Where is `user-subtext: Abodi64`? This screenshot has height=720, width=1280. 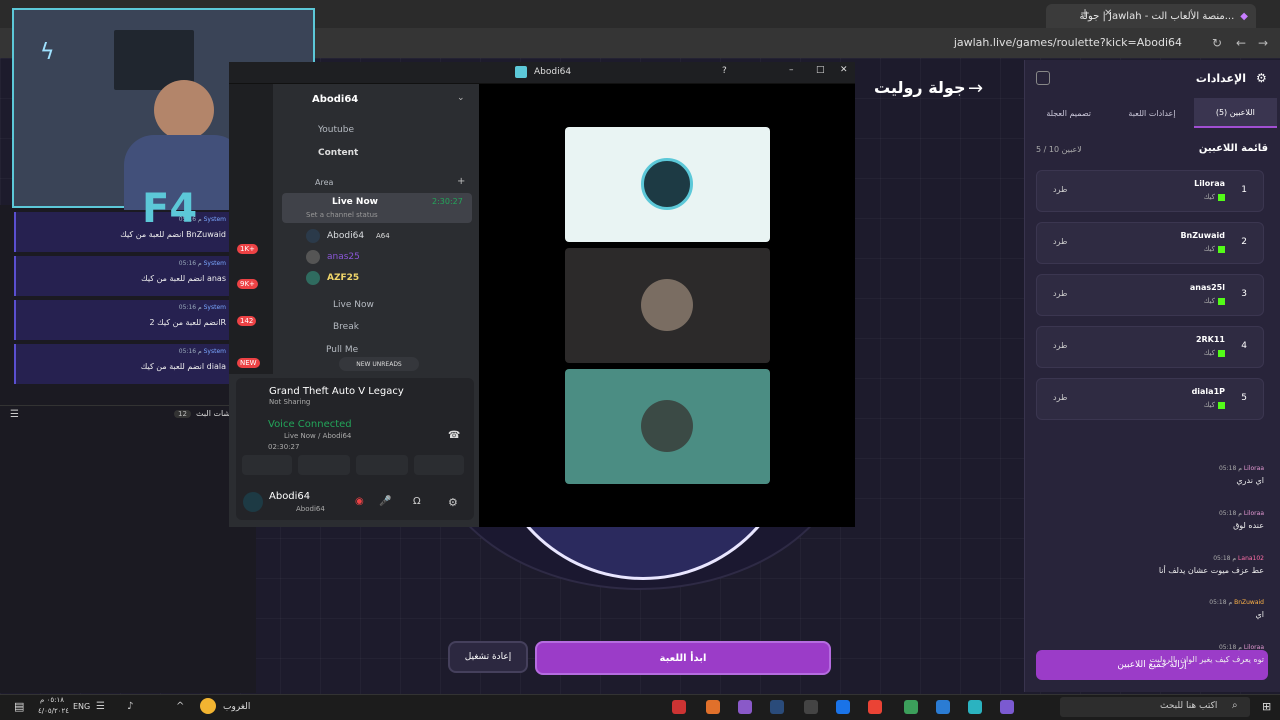
user-subtext: Abodi64 is located at coordinates (310, 509).